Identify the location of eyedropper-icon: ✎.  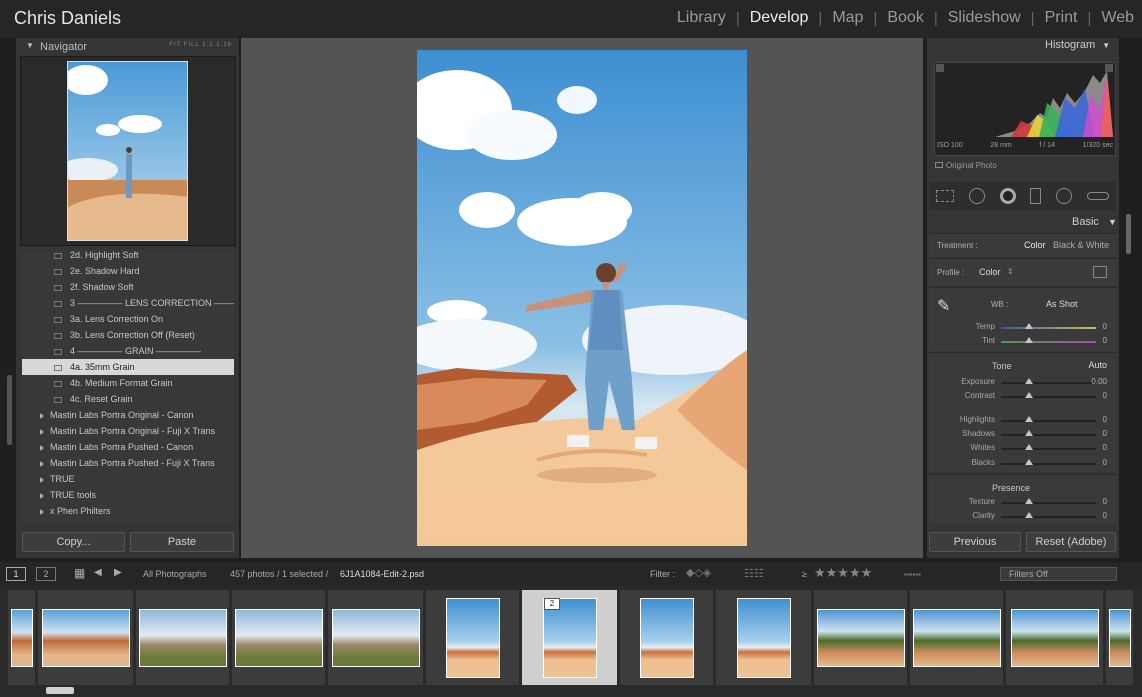
(947, 306).